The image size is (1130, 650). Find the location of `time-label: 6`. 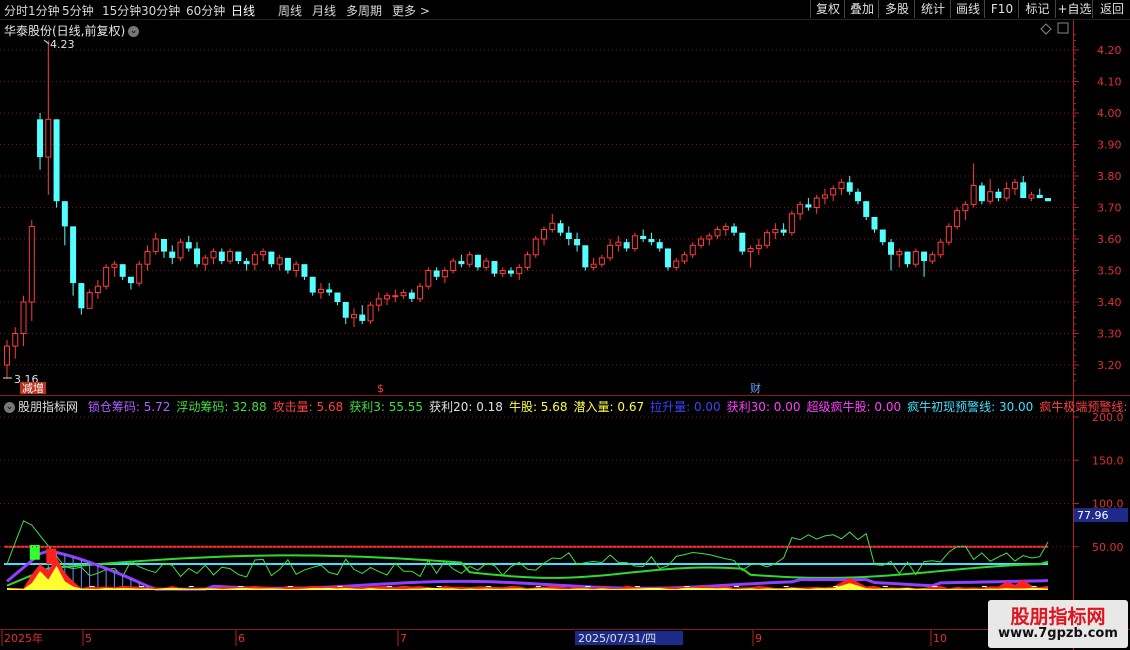

time-label: 6 is located at coordinates (241, 638).